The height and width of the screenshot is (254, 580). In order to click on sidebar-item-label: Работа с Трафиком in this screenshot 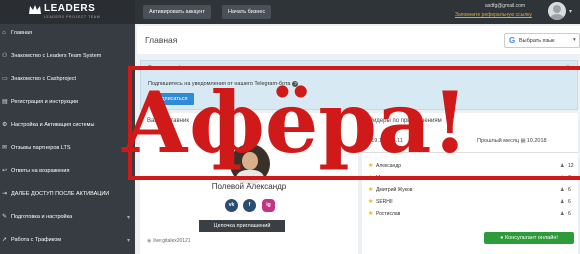, I will do `click(36, 240)`.